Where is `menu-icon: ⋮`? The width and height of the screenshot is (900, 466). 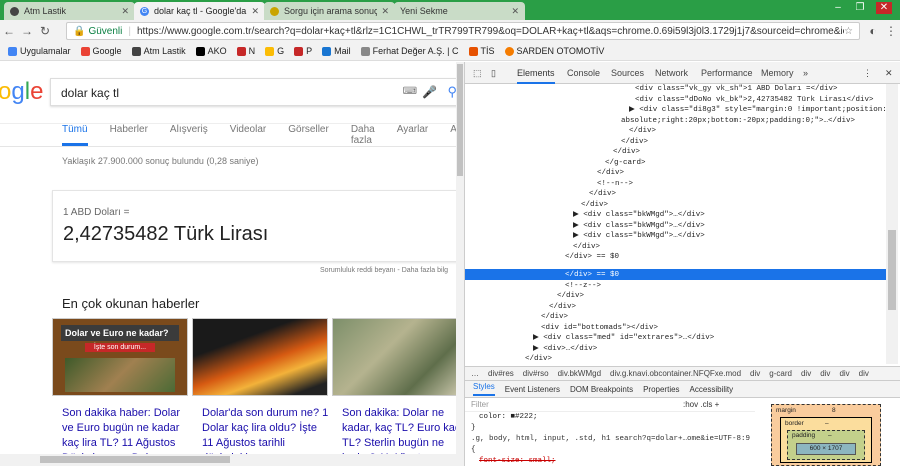 menu-icon: ⋮ is located at coordinates (891, 31).